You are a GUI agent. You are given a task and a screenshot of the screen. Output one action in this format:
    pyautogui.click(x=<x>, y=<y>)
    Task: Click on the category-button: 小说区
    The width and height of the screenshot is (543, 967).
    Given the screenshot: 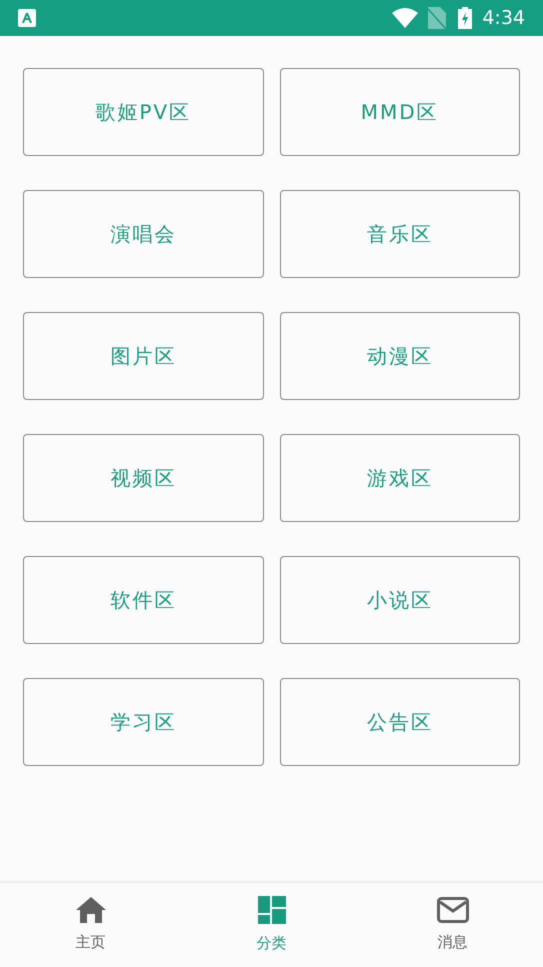 What is the action you would take?
    pyautogui.click(x=400, y=600)
    